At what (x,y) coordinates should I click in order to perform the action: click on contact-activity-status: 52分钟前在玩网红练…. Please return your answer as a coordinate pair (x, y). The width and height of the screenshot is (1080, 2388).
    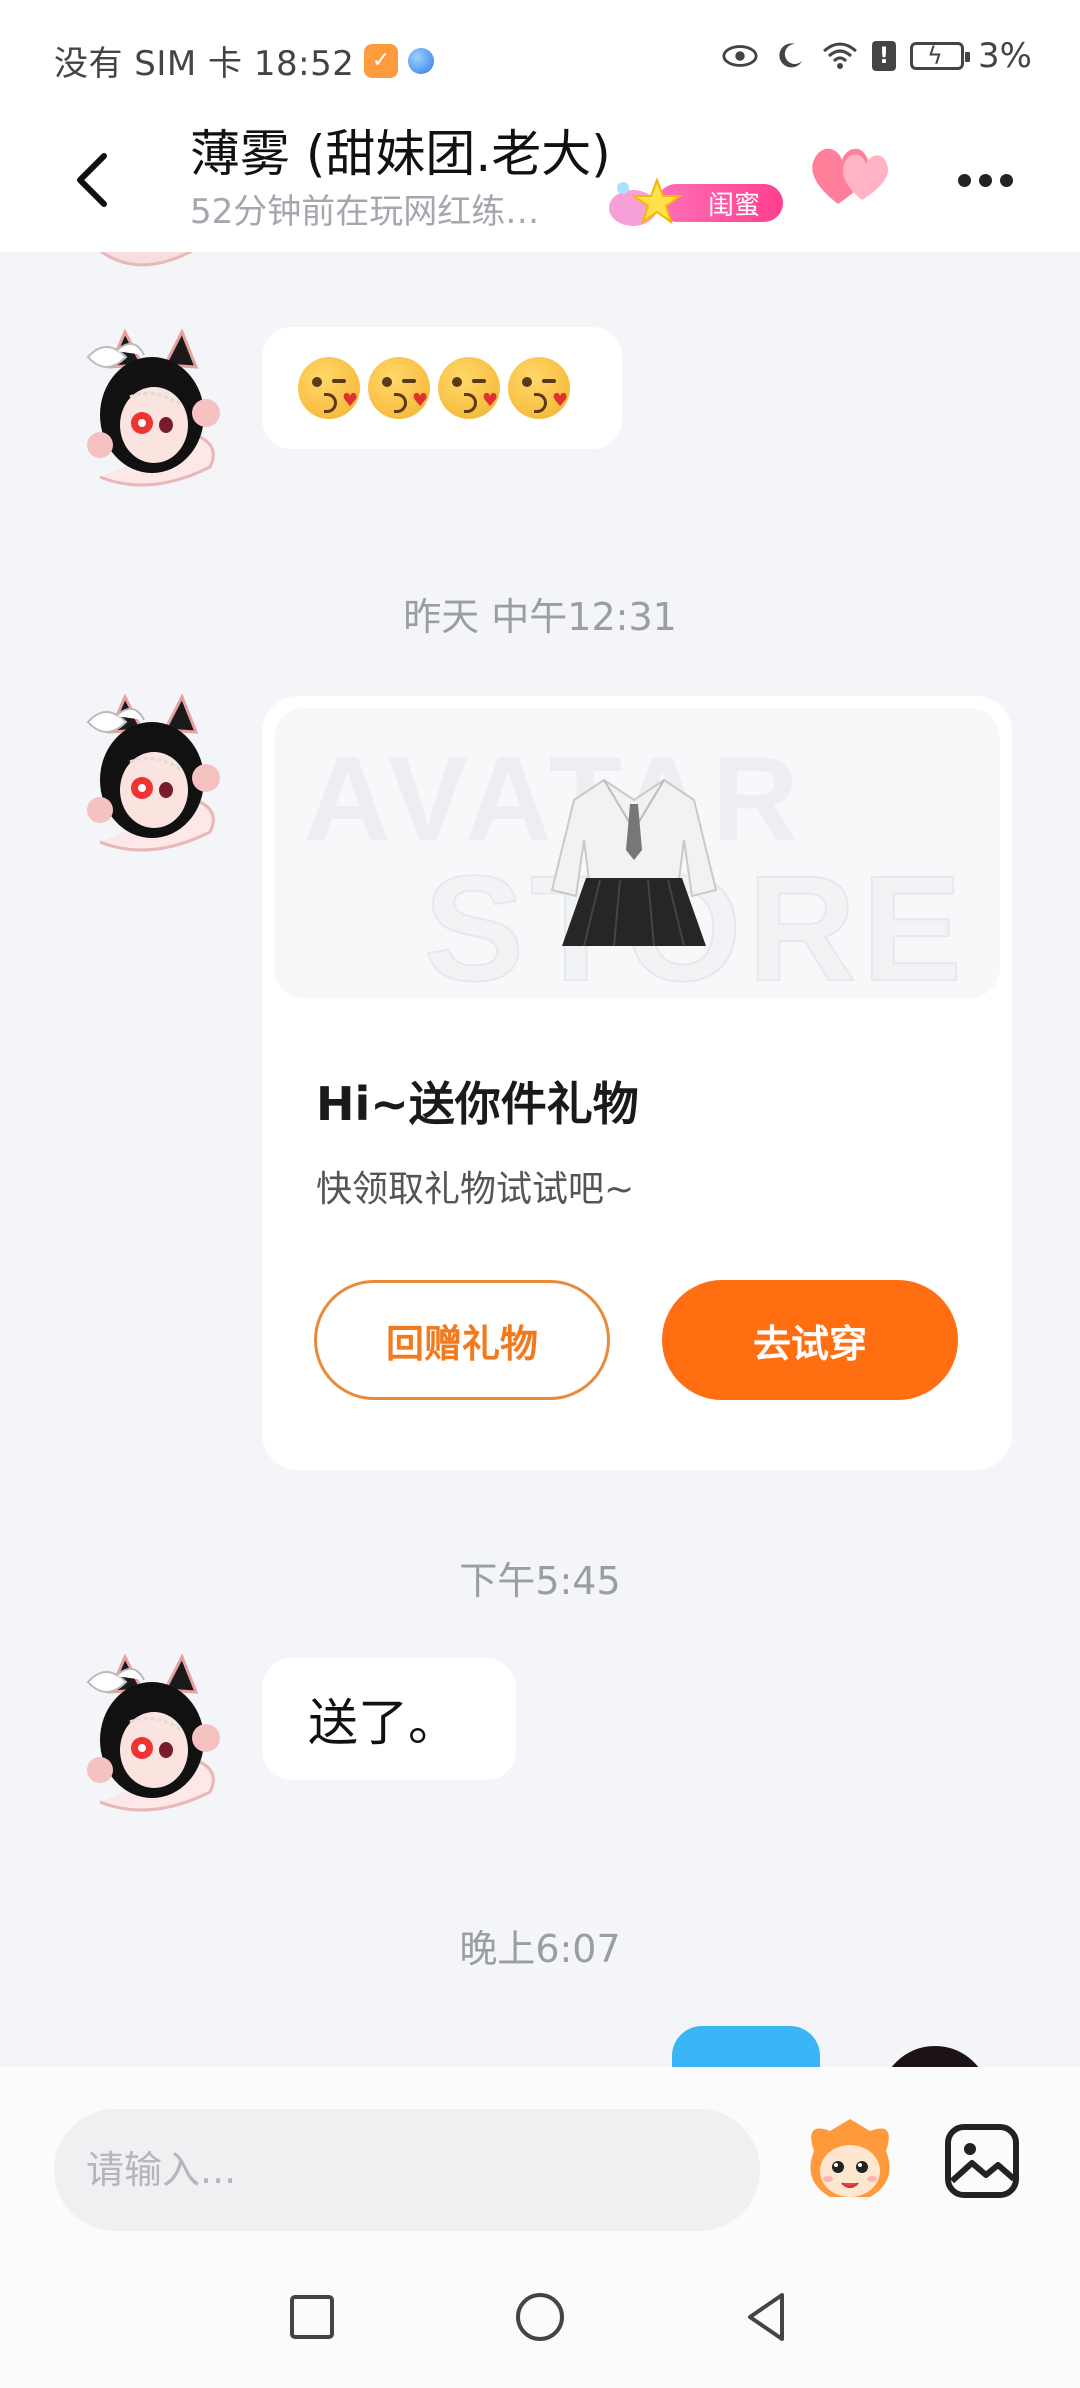
    Looking at the image, I should click on (365, 212).